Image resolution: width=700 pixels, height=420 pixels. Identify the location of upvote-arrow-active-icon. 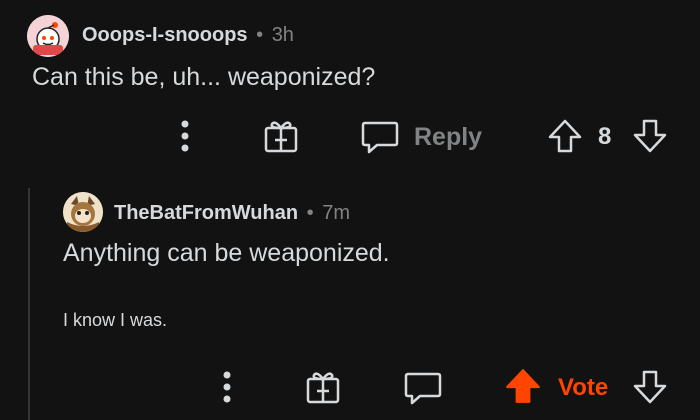
(523, 386).